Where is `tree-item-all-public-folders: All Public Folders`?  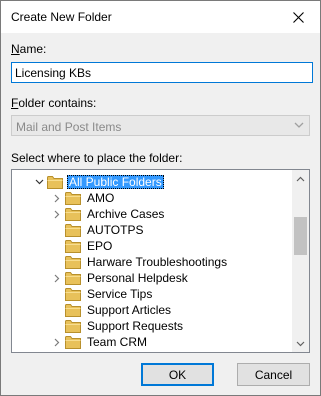 tree-item-all-public-folders: All Public Folders is located at coordinates (98, 182).